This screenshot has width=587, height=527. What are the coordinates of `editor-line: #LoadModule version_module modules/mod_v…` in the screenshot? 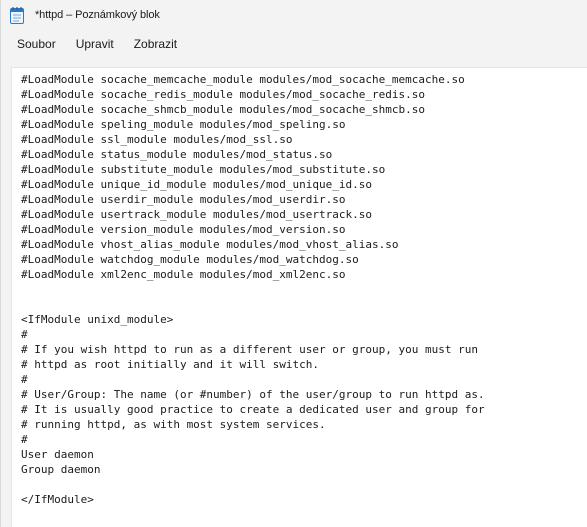 It's located at (304, 229).